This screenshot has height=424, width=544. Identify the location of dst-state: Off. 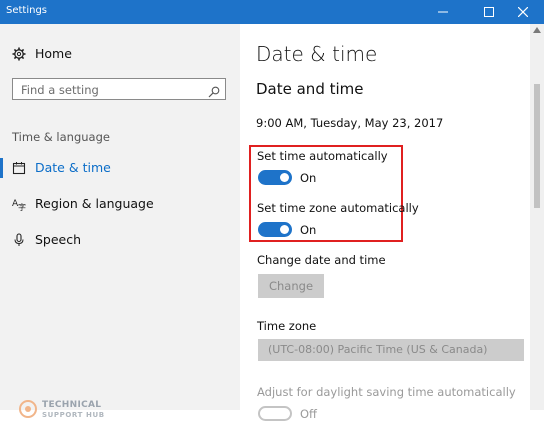
(308, 414).